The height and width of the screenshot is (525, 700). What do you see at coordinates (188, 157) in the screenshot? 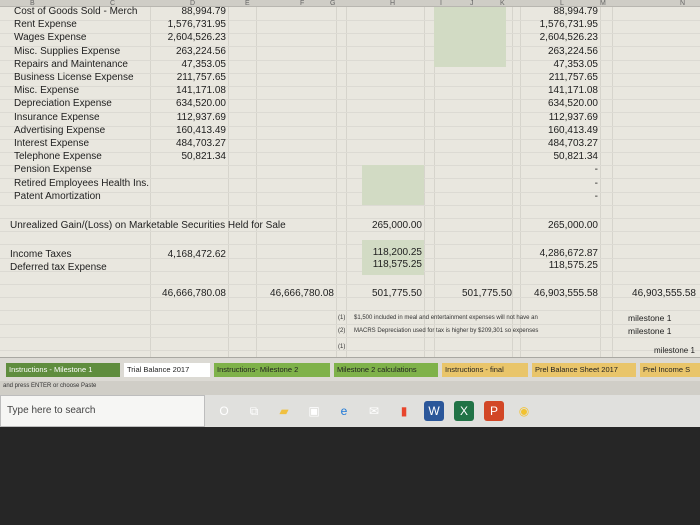
I see `expense-value-d: 50,821.34` at bounding box center [188, 157].